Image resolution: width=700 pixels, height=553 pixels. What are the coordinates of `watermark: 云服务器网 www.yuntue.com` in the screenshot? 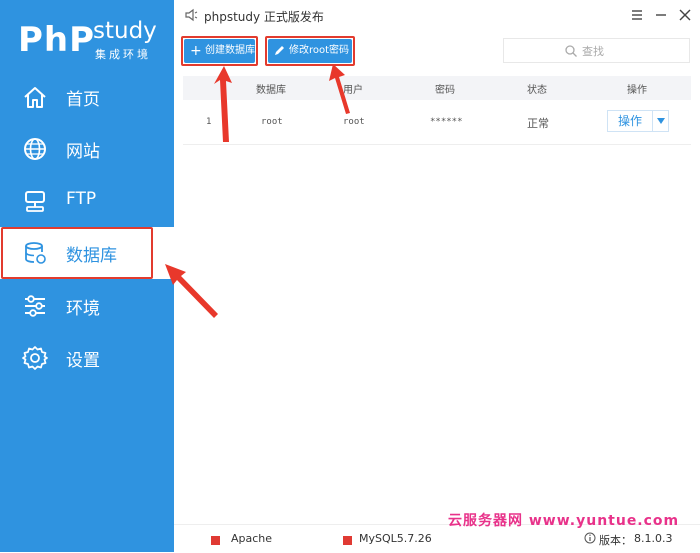 It's located at (564, 521).